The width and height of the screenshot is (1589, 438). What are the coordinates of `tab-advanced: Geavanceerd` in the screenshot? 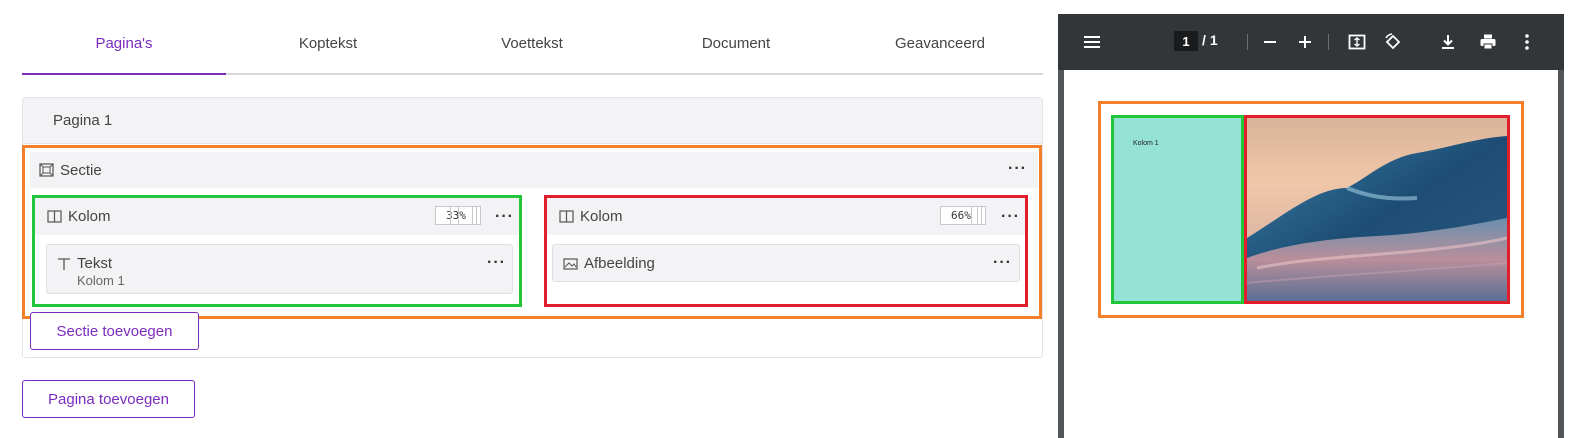 It's located at (940, 46).